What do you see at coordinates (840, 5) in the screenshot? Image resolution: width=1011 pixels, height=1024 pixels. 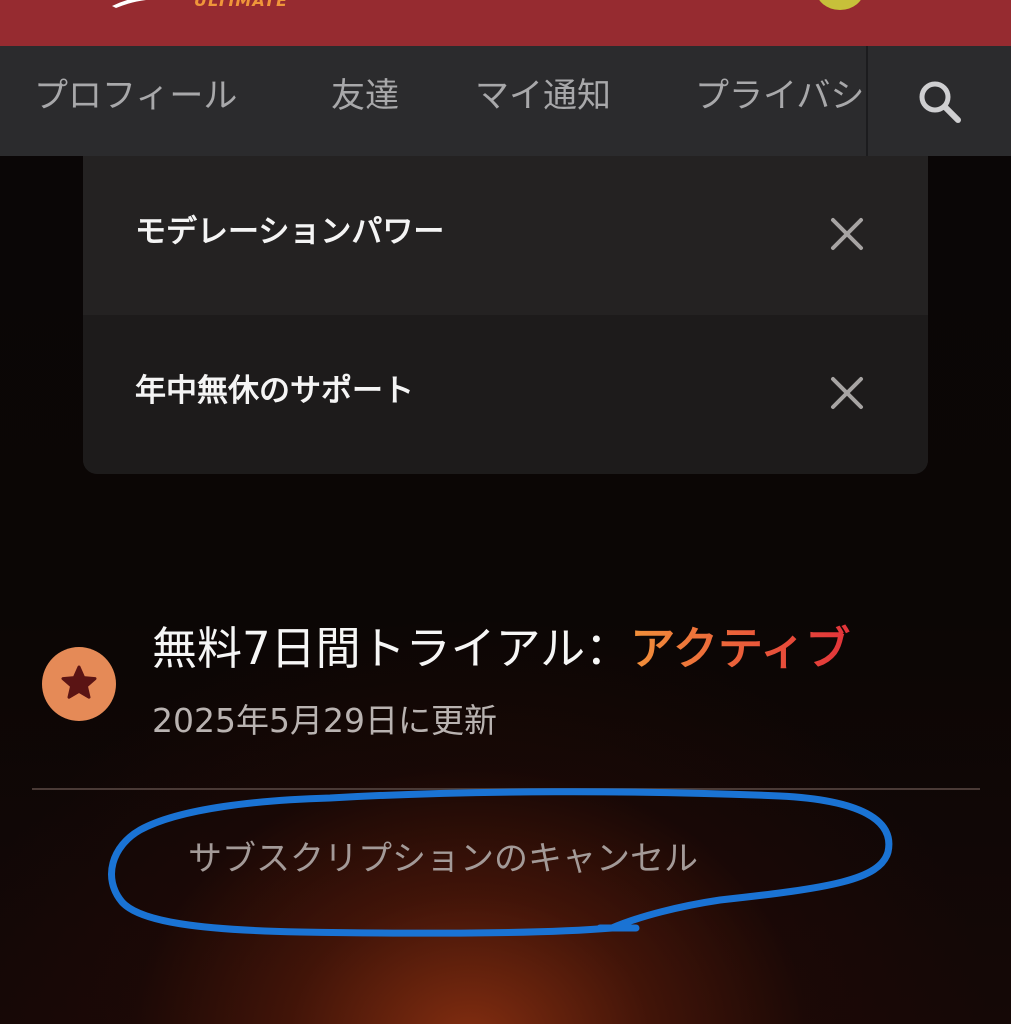 I see `avatar` at bounding box center [840, 5].